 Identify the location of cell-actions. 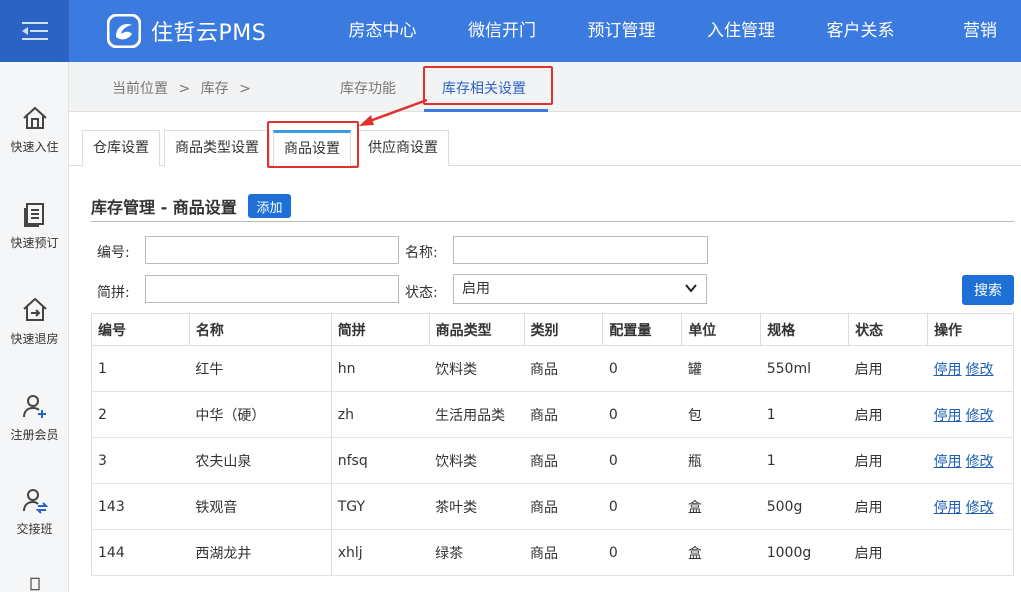
(970, 552).